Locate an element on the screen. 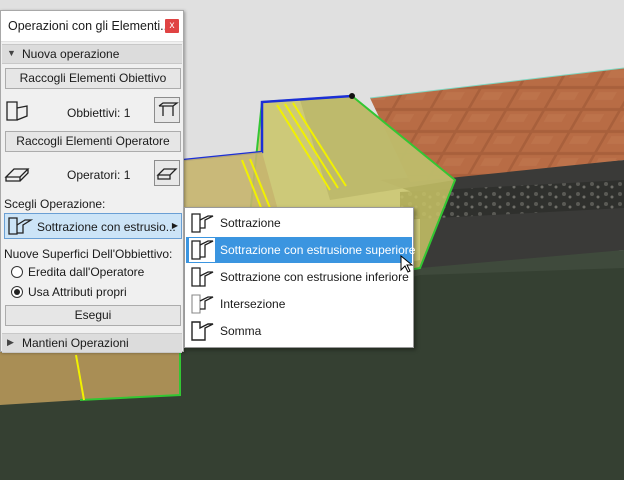 The height and width of the screenshot is (480, 624). section-keep-operations-label: Mantieni Operazioni is located at coordinates (75, 343).